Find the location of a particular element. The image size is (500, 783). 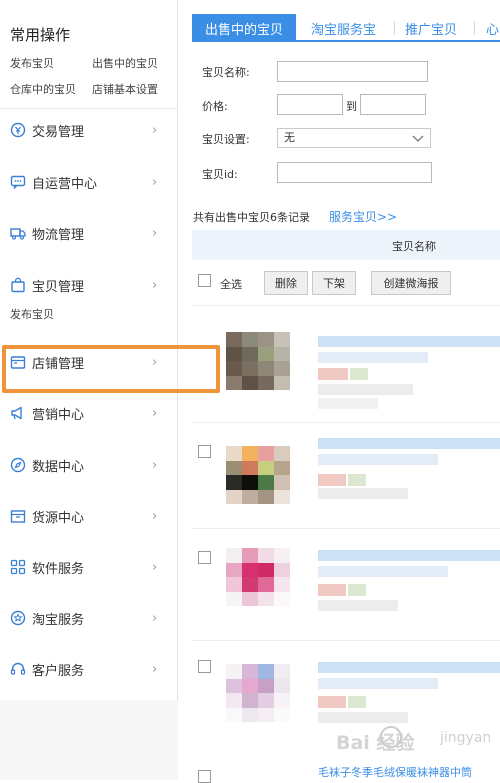

sidebar-item-software: 软件服务 › is located at coordinates (89, 567).